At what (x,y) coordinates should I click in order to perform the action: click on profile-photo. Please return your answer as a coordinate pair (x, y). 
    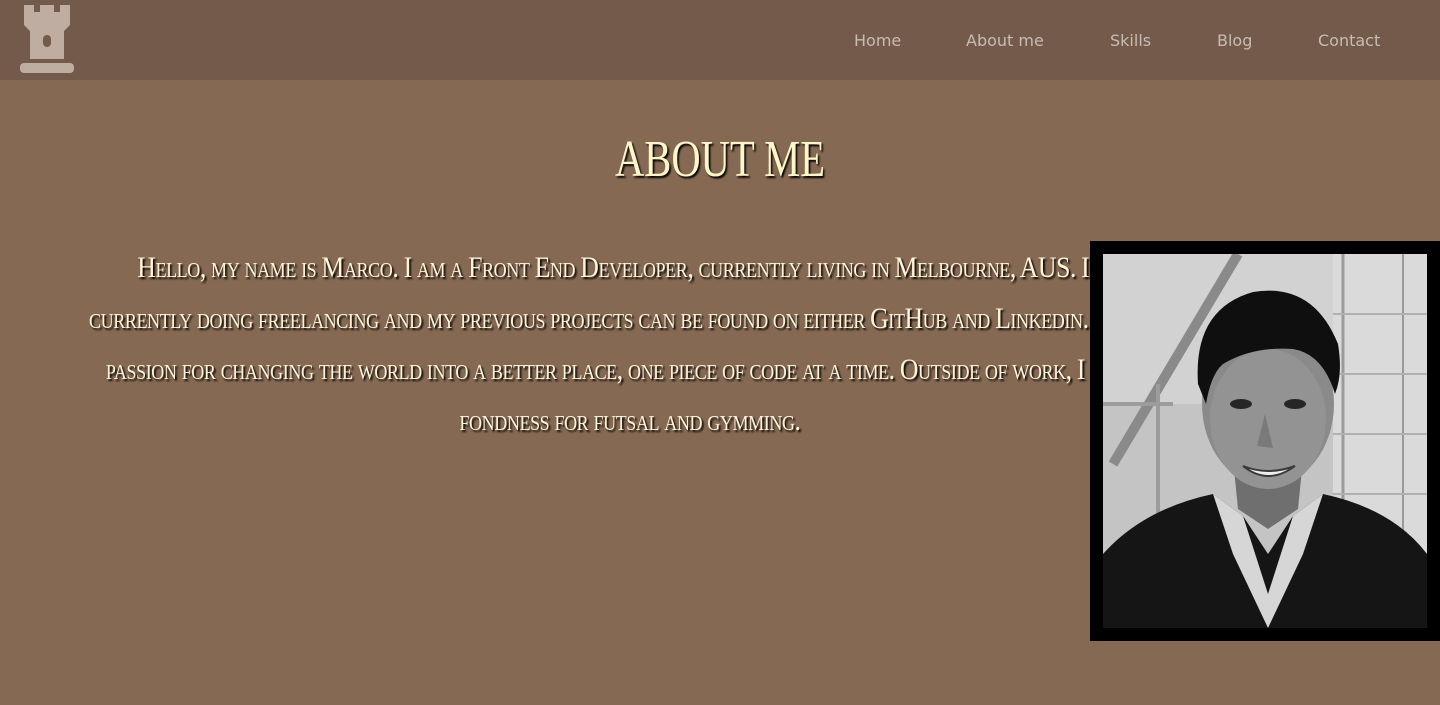
    Looking at the image, I should click on (1265, 441).